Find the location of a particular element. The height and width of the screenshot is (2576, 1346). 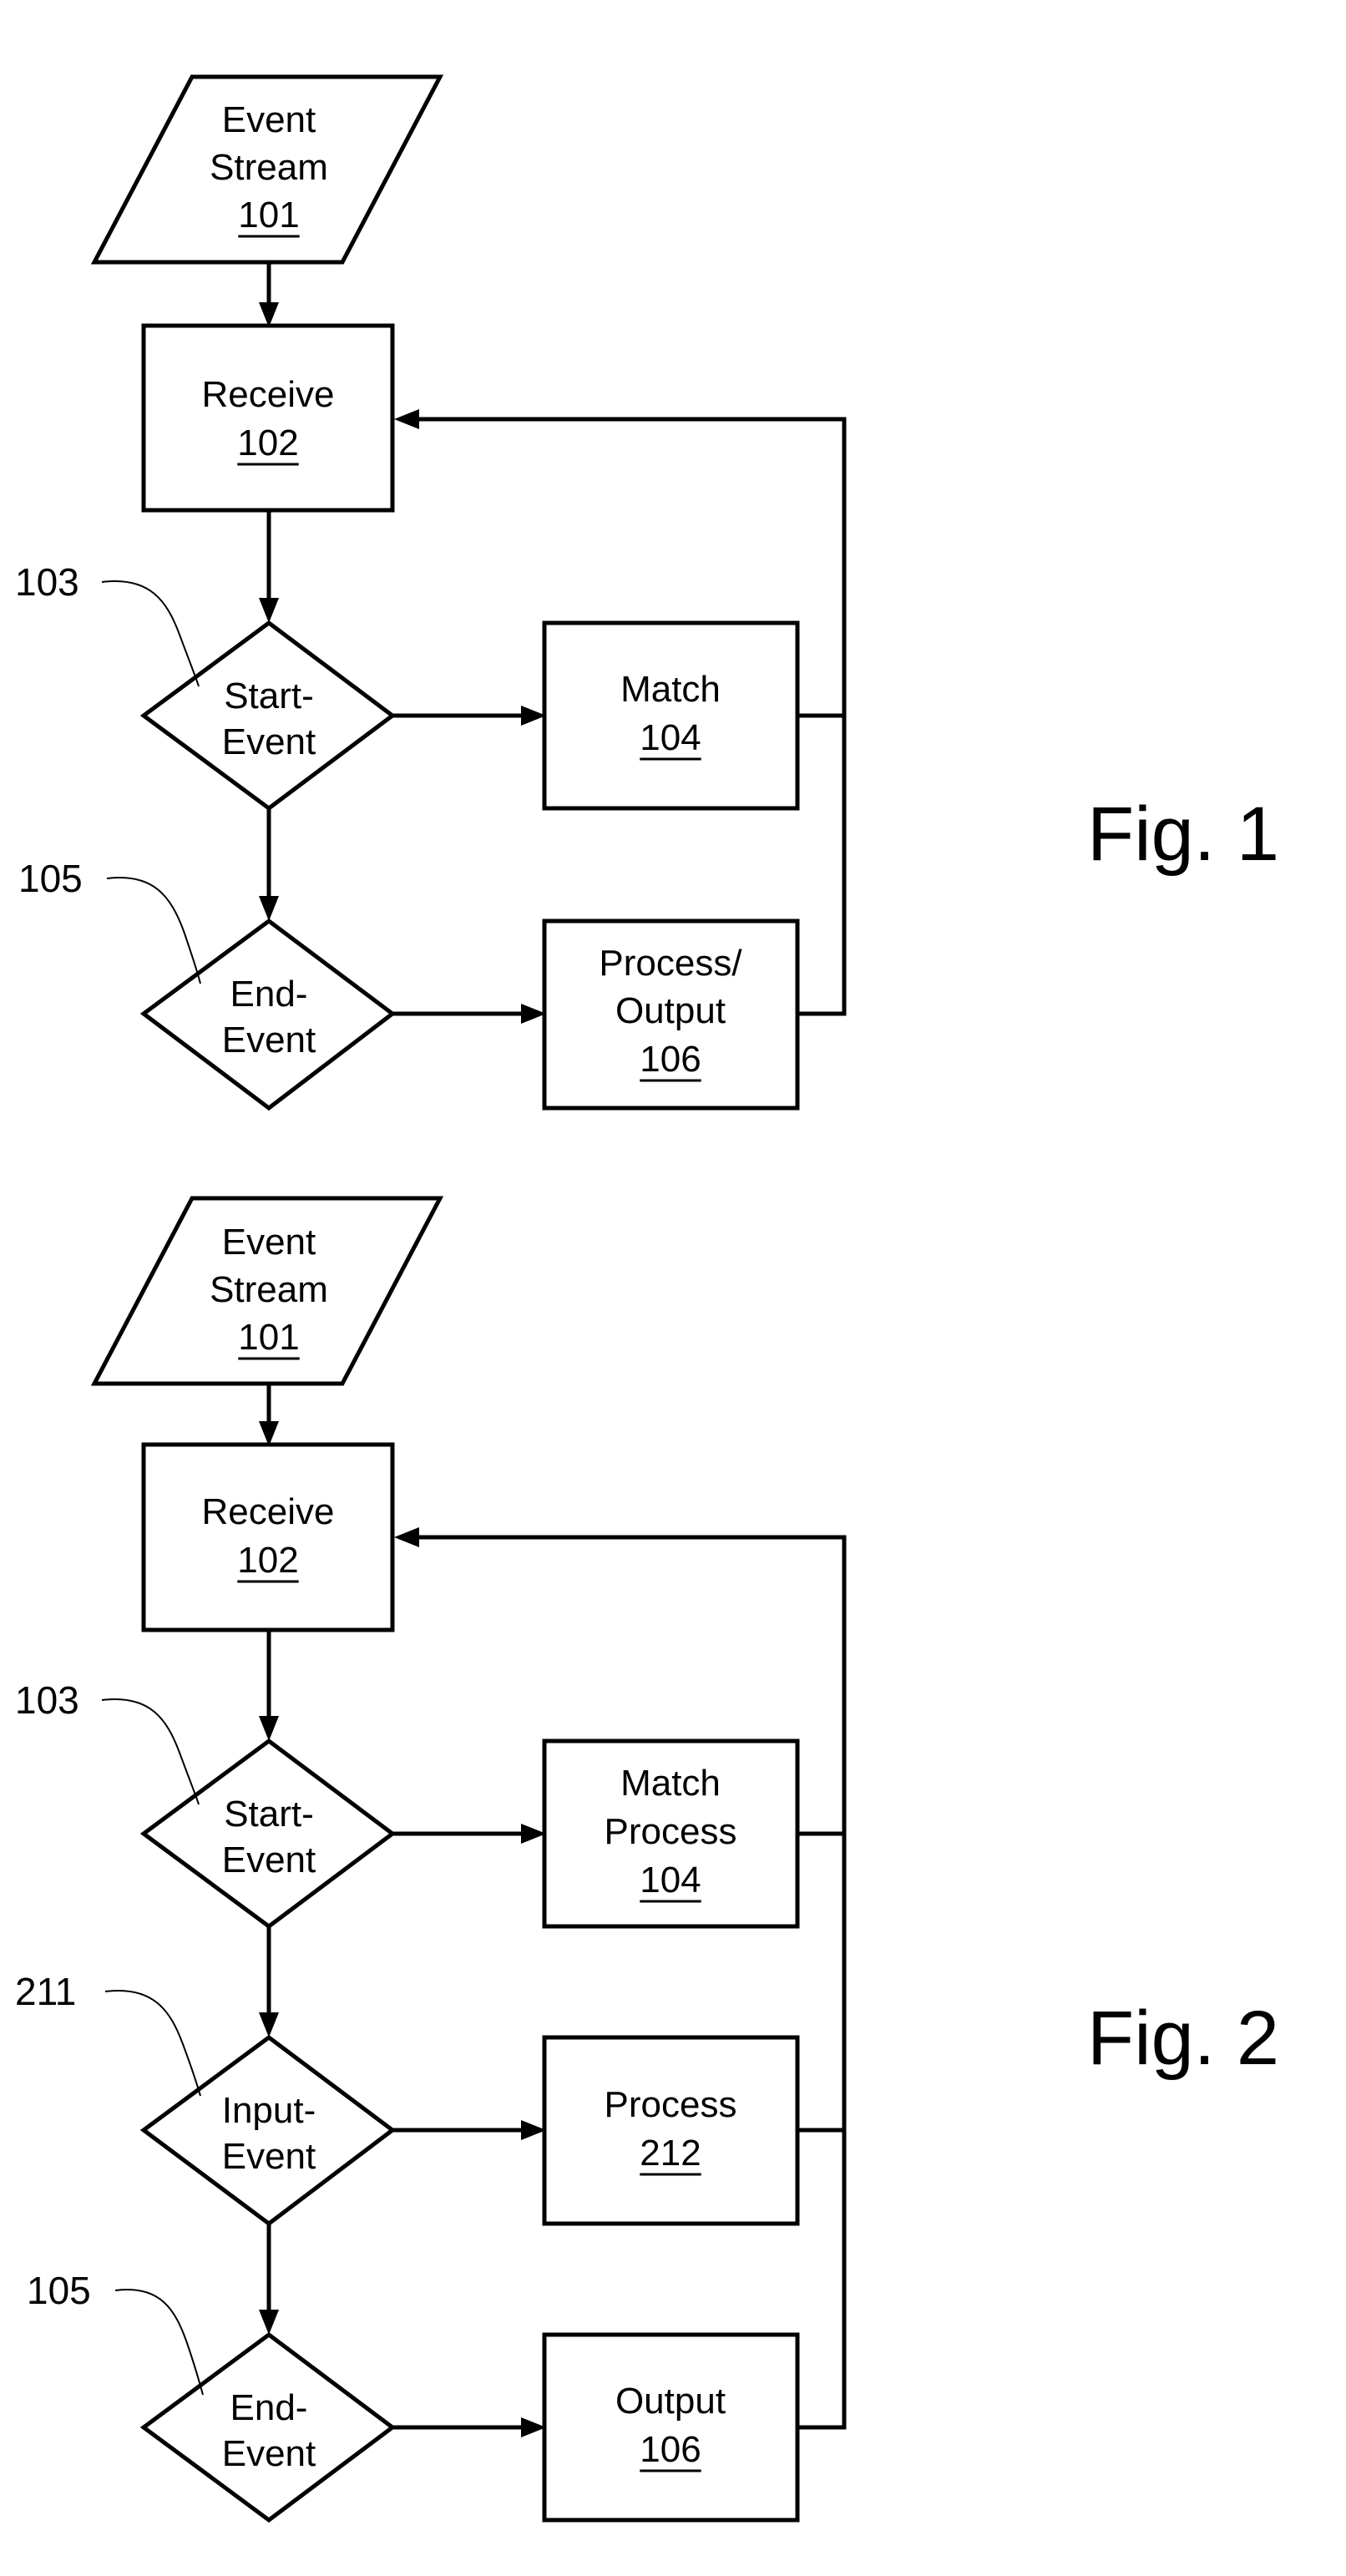

fig1-output-ref: 106 is located at coordinates (670, 1059).